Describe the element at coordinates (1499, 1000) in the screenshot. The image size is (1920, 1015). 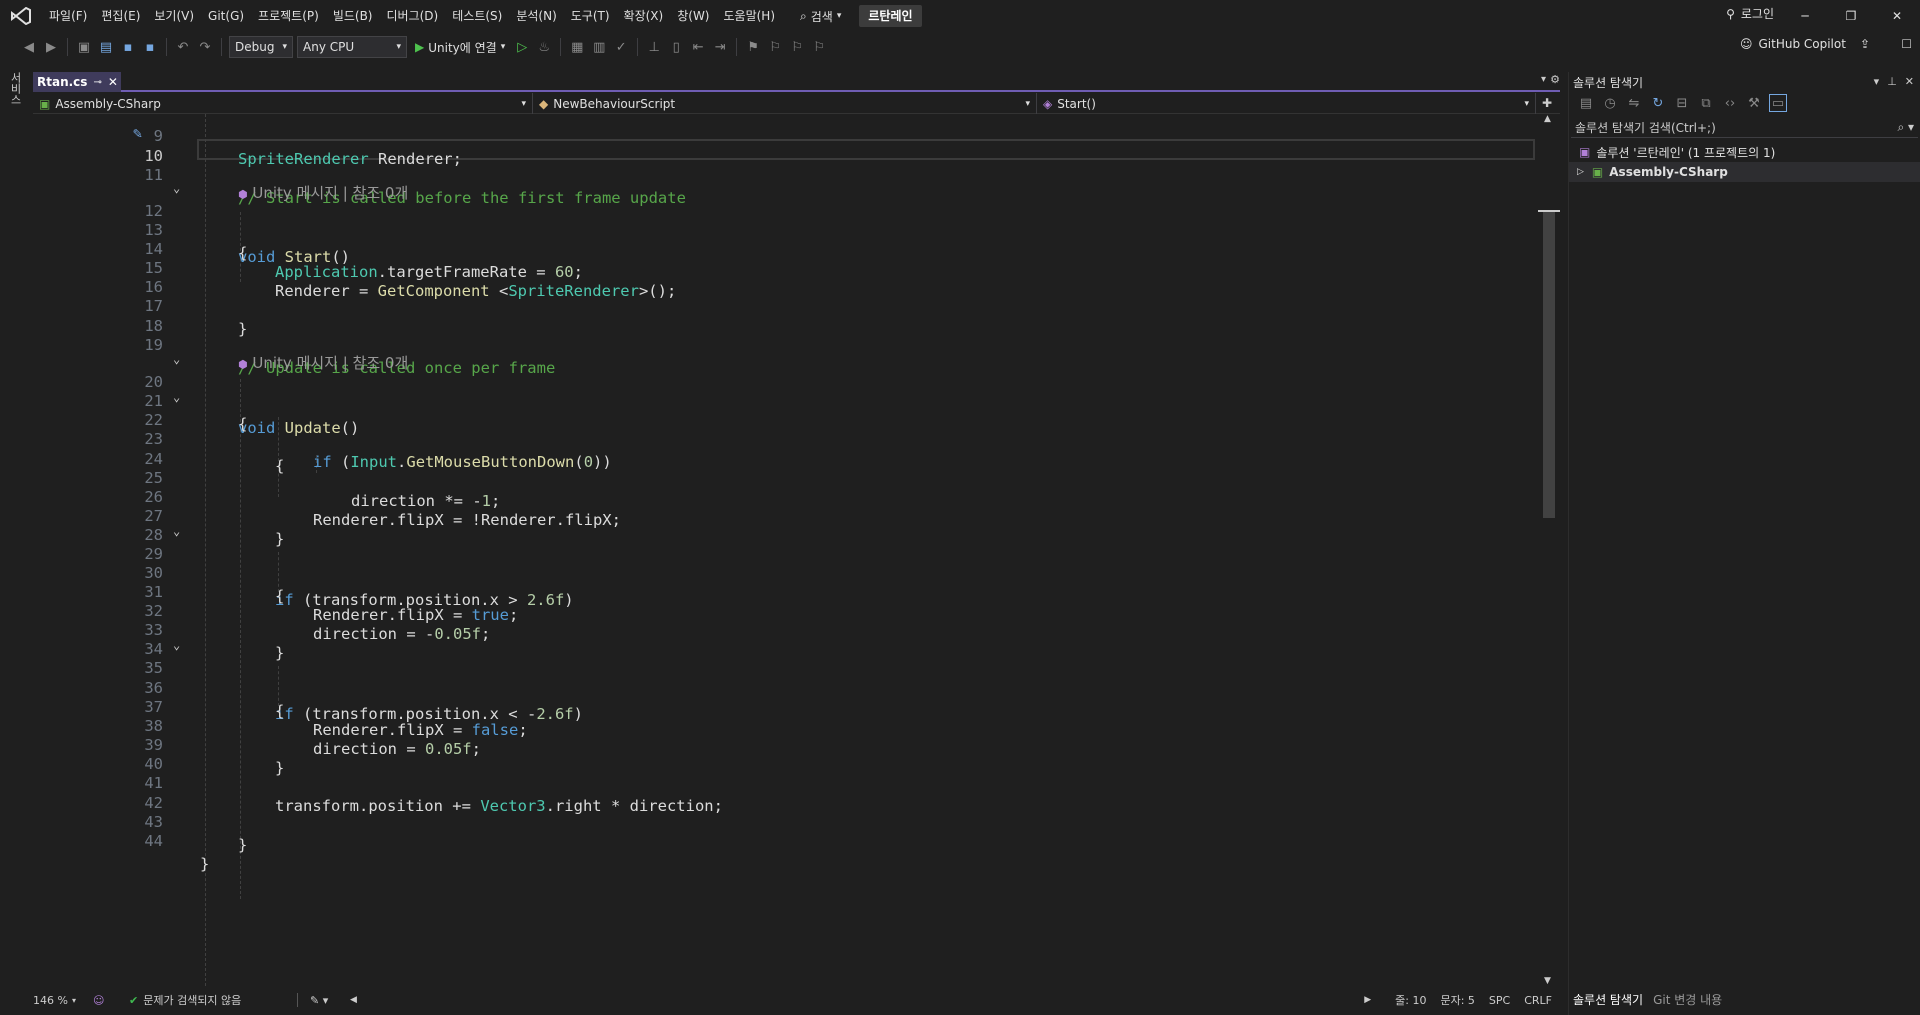
I see `whitespace-indicator: SPC` at that location.